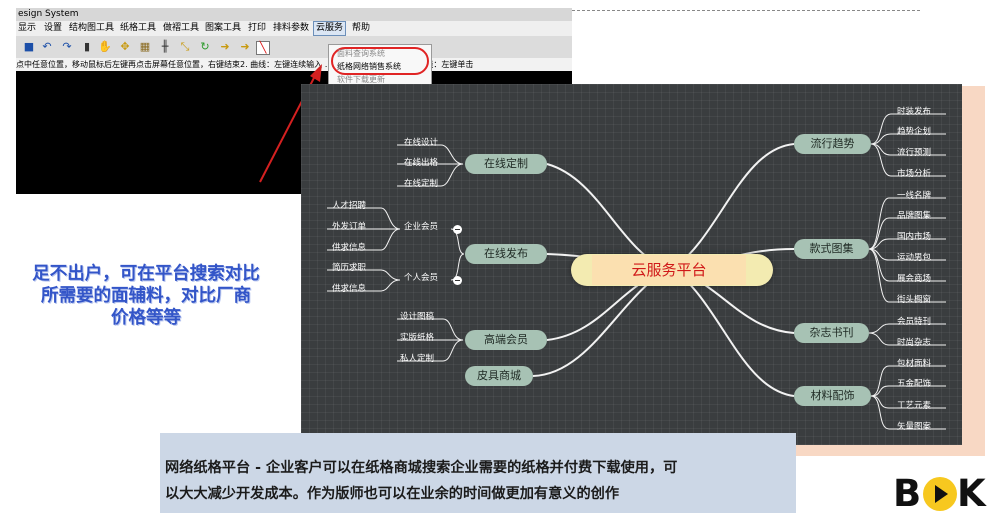  I want to click on leaf-bag-fabrics: 包材面料, so click(914, 364).